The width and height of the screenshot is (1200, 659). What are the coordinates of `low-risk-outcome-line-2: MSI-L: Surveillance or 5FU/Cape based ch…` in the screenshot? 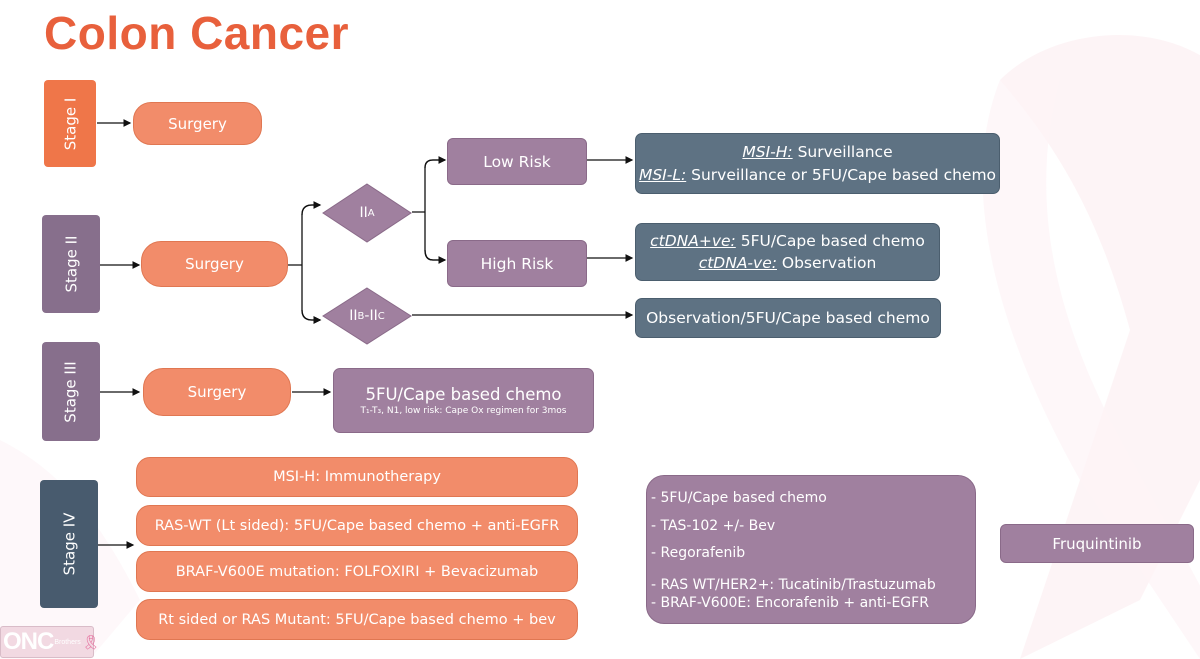 It's located at (817, 175).